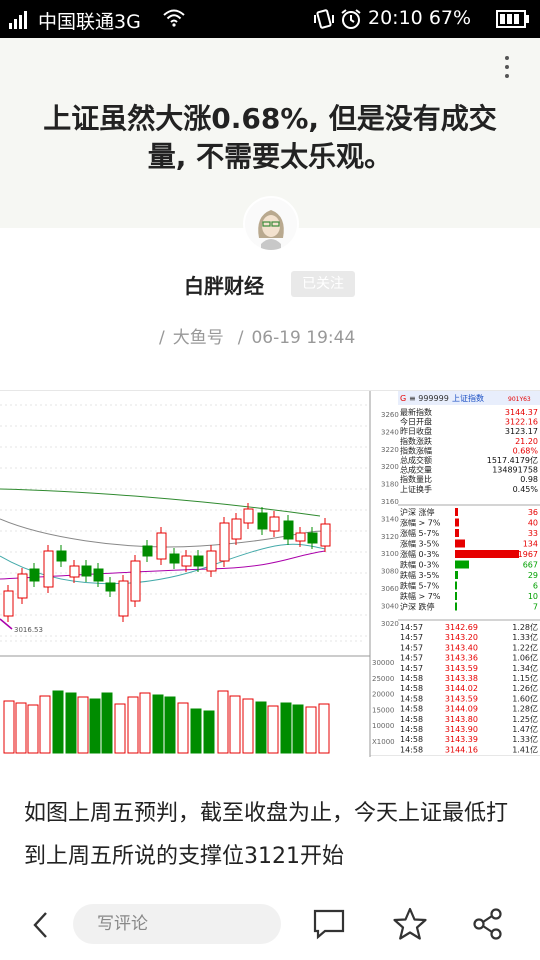  What do you see at coordinates (416, 412) in the screenshot?
I see `quote-label: 最新指数` at bounding box center [416, 412].